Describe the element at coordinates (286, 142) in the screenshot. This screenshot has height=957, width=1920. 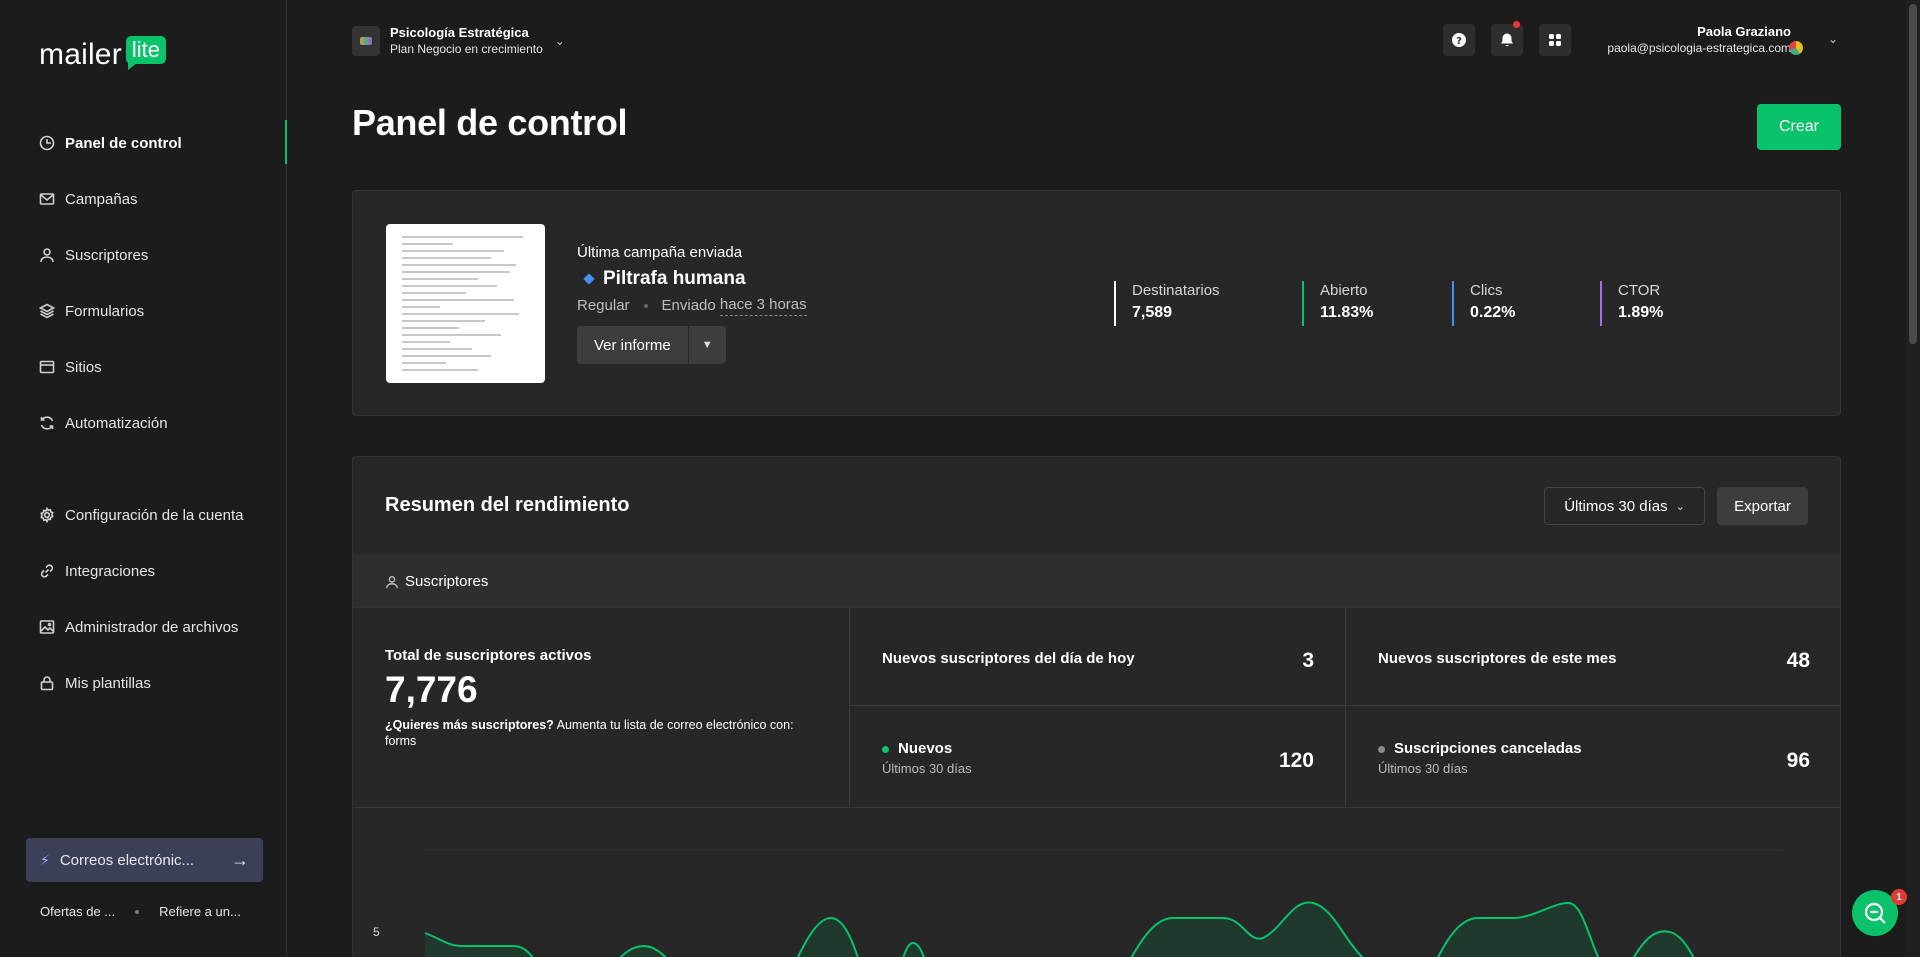
I see `active-indicator` at that location.